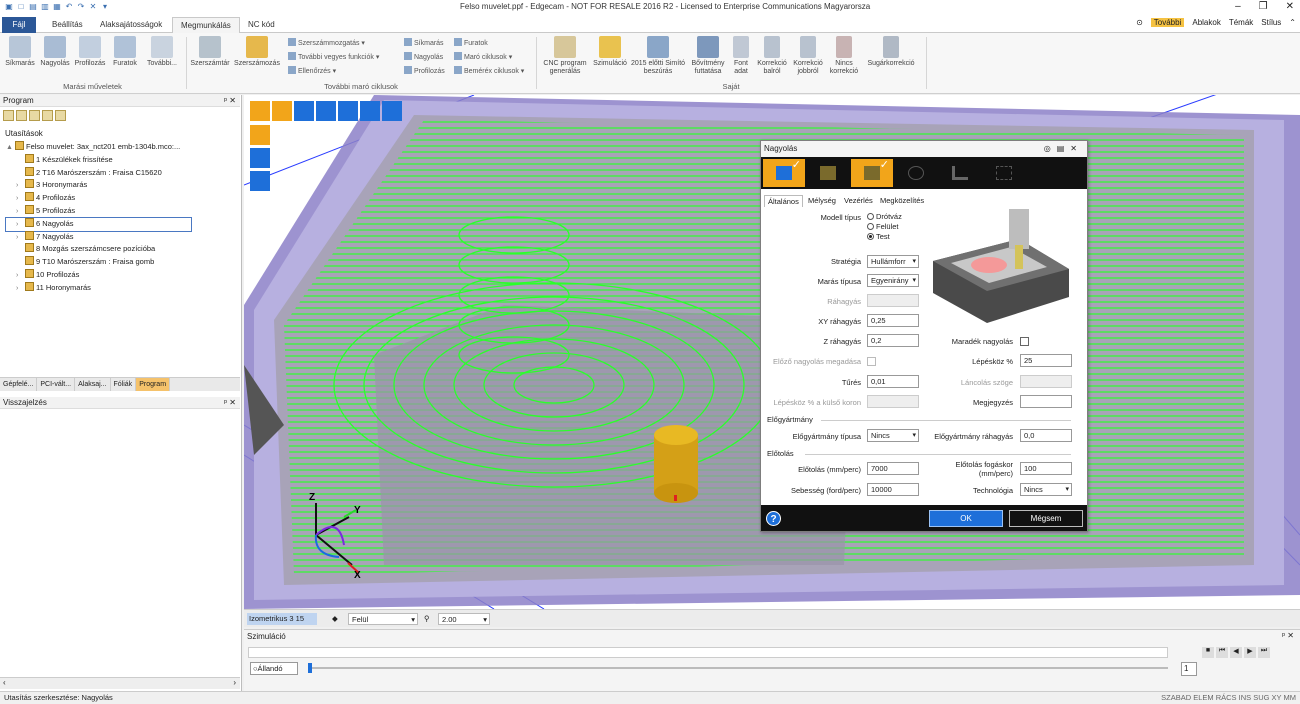  What do you see at coordinates (60, 115) in the screenshot?
I see `filter-icon` at bounding box center [60, 115].